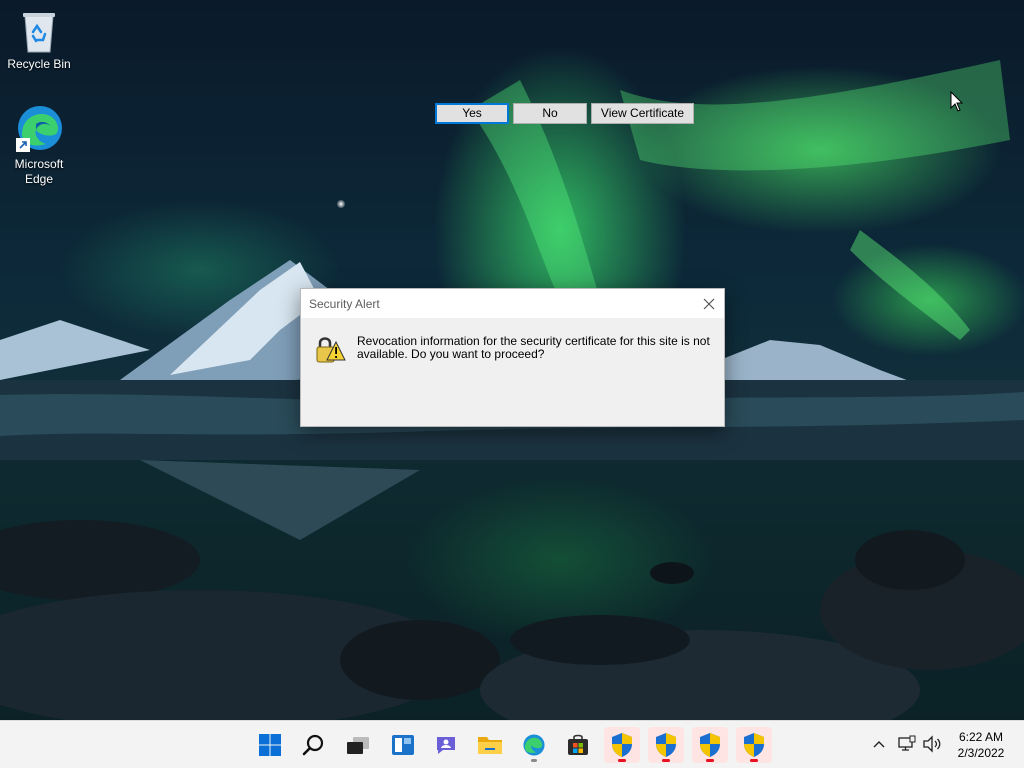 Image resolution: width=1024 pixels, height=768 pixels. I want to click on star, so click(341, 204).